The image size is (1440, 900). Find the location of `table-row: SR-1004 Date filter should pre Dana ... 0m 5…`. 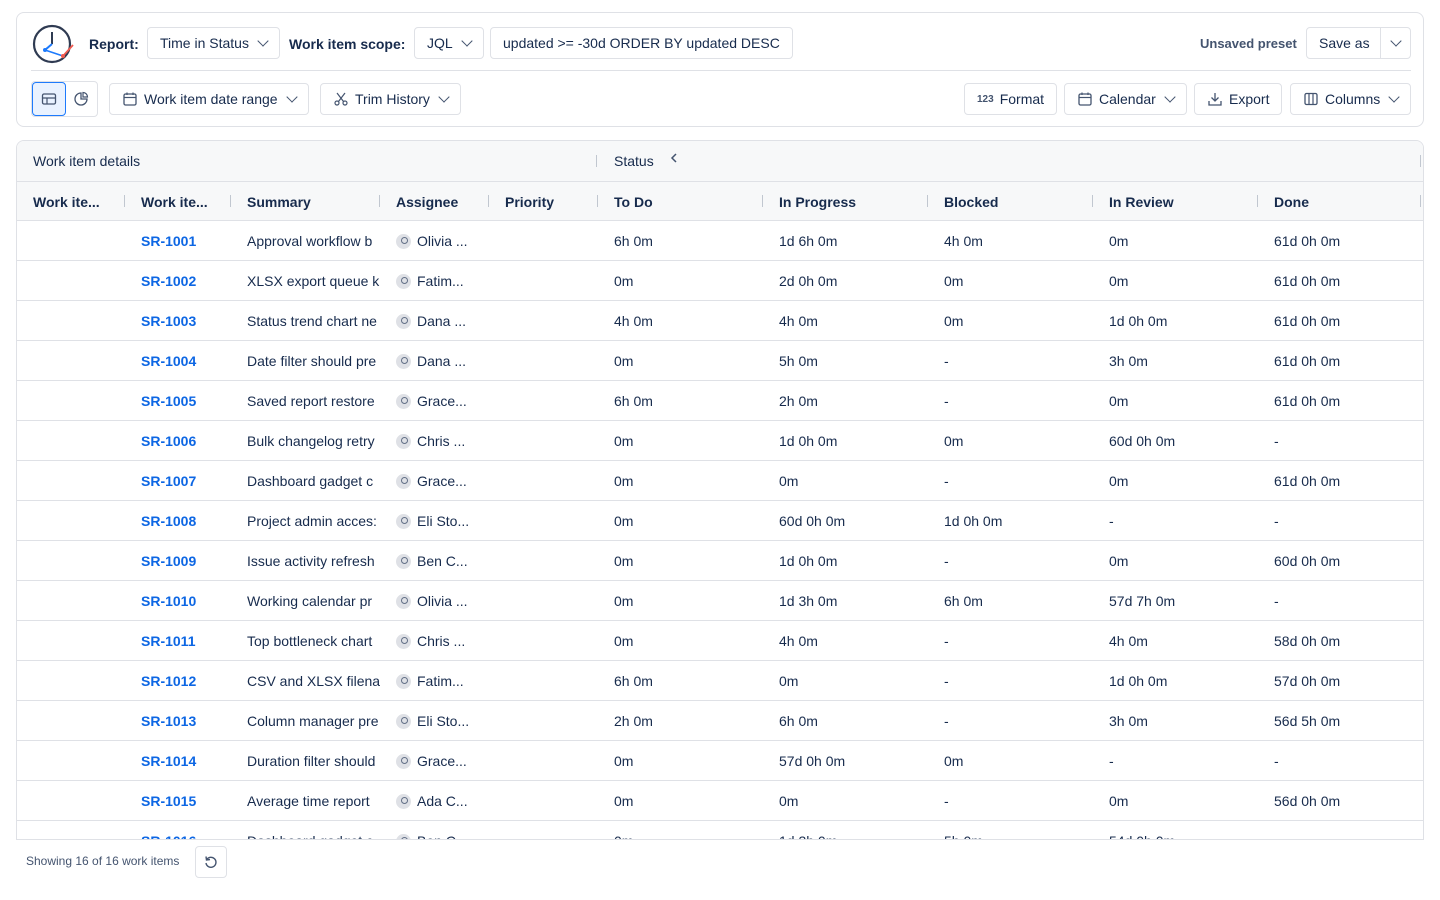

table-row: SR-1004 Date filter should pre Dana ... 0m 5… is located at coordinates (720, 361).